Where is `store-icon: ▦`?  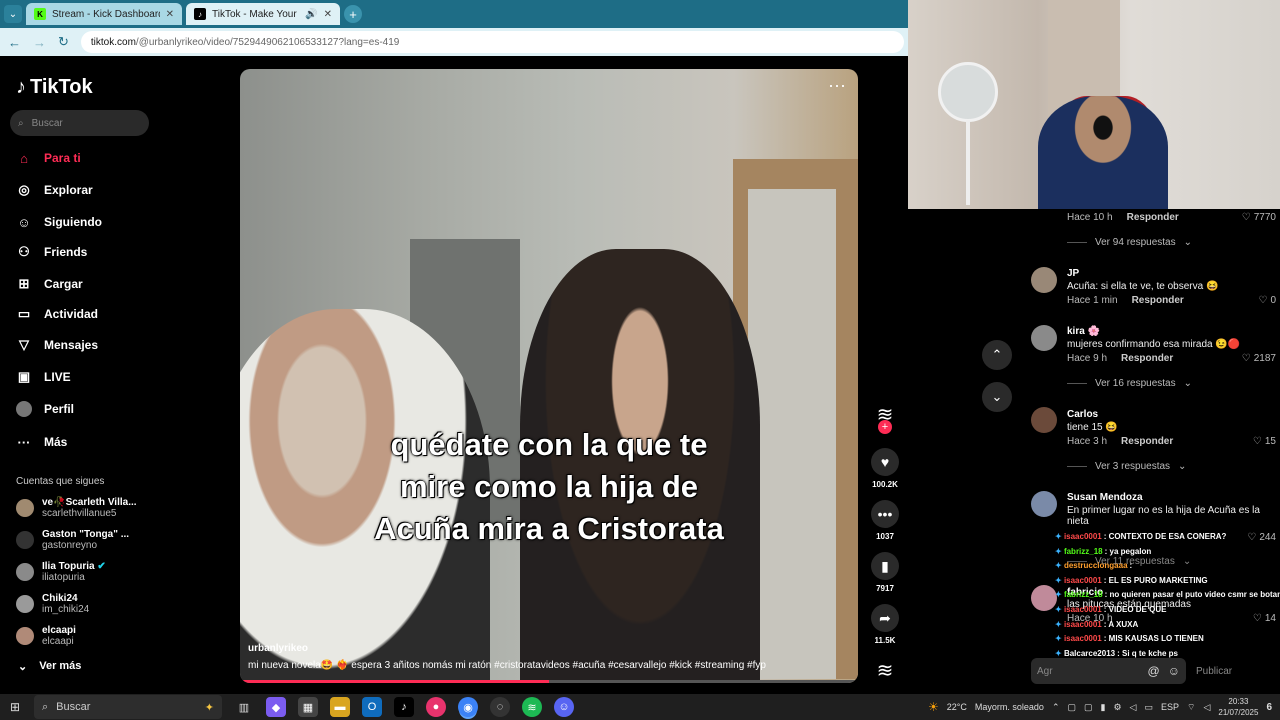 store-icon: ▦ is located at coordinates (308, 707).